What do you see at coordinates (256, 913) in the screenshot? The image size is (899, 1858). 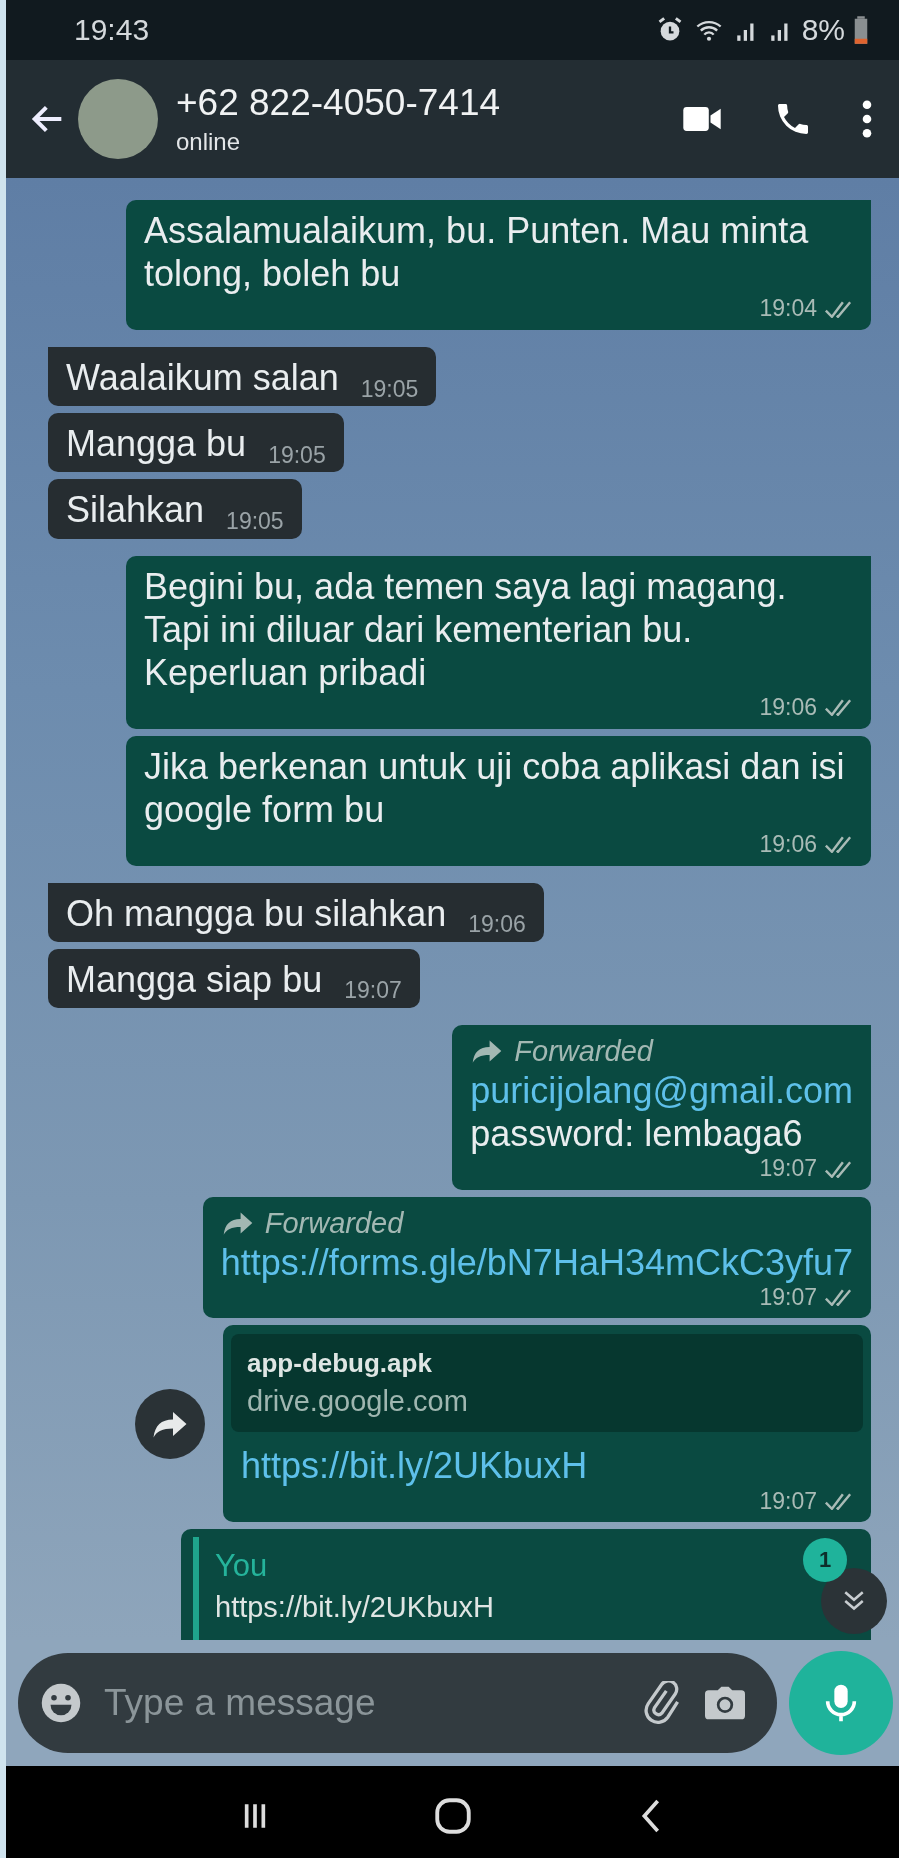 I see `message-text: Oh mangga bu silahkan` at bounding box center [256, 913].